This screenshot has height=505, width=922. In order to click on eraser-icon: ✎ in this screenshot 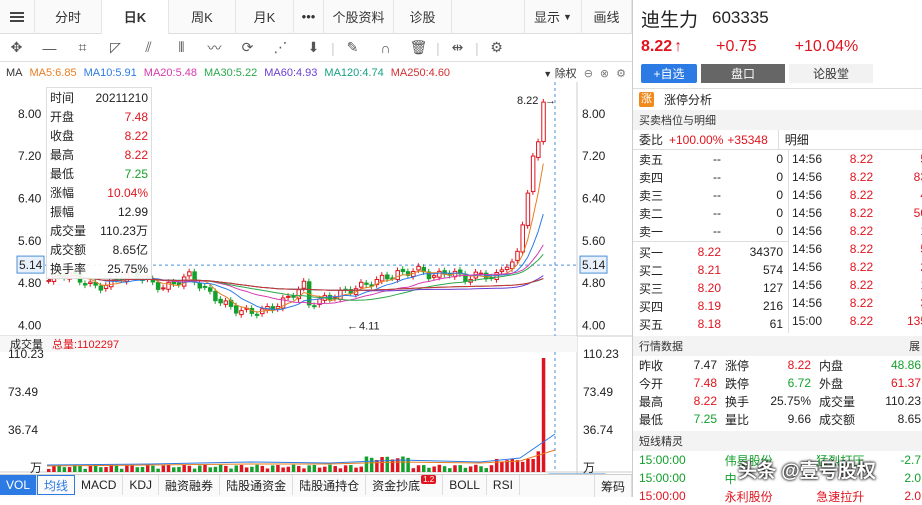, I will do `click(352, 48)`.